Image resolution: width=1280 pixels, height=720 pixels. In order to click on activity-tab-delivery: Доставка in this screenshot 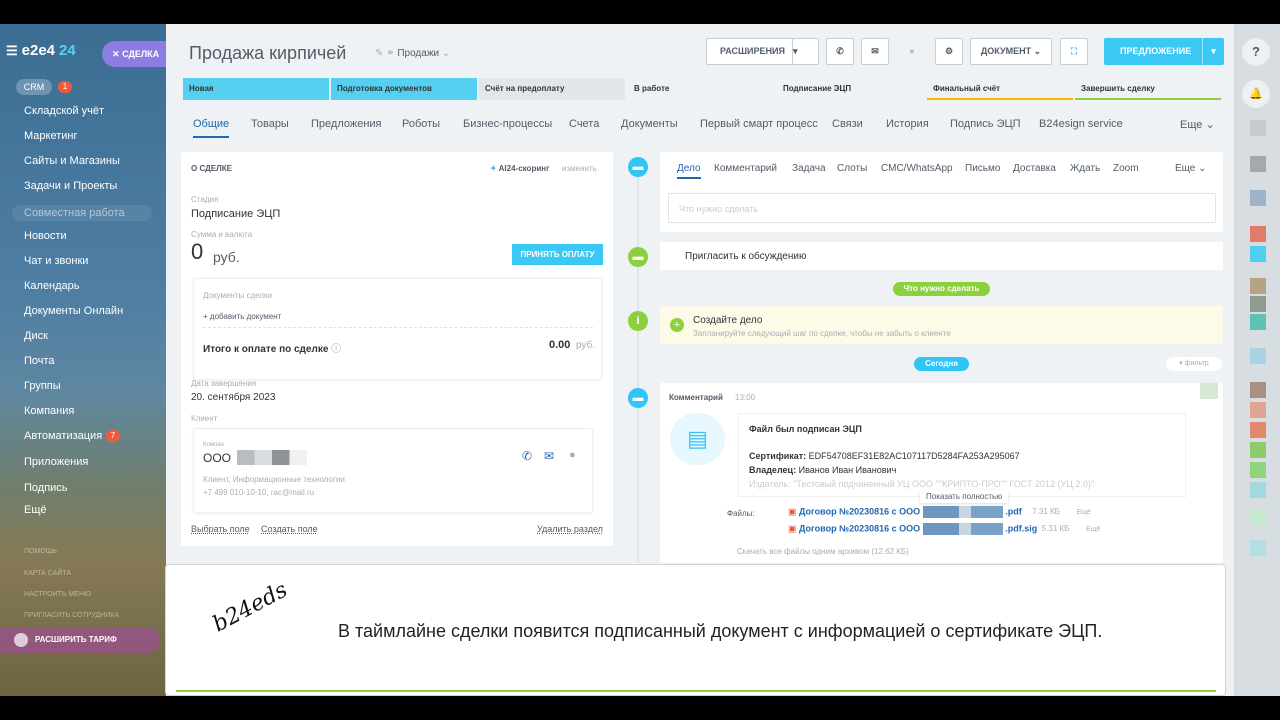, I will do `click(1034, 168)`.